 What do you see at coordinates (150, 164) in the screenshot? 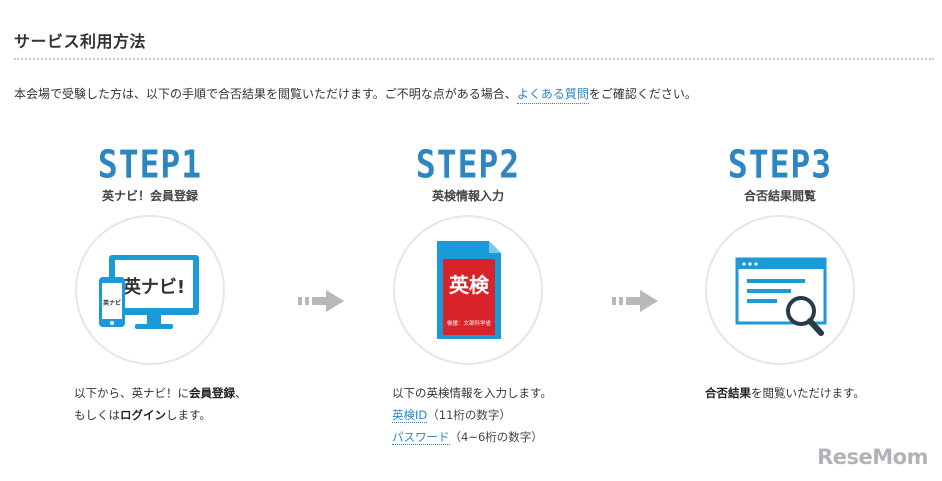
I see `step-1-label: STEP1` at bounding box center [150, 164].